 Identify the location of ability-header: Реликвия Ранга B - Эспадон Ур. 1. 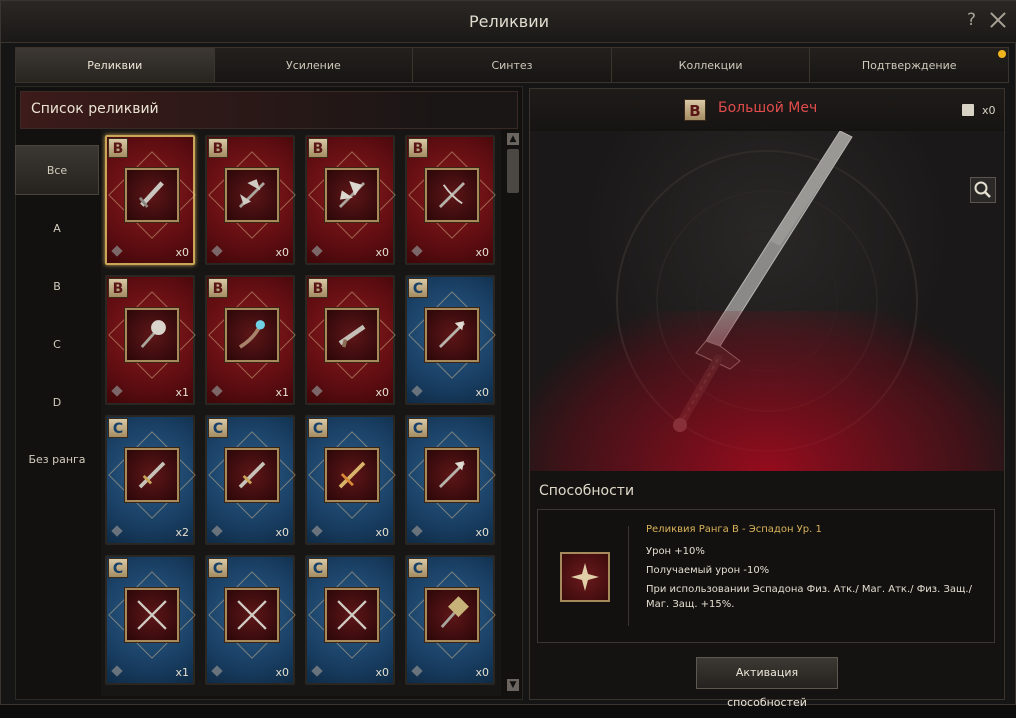
(734, 529).